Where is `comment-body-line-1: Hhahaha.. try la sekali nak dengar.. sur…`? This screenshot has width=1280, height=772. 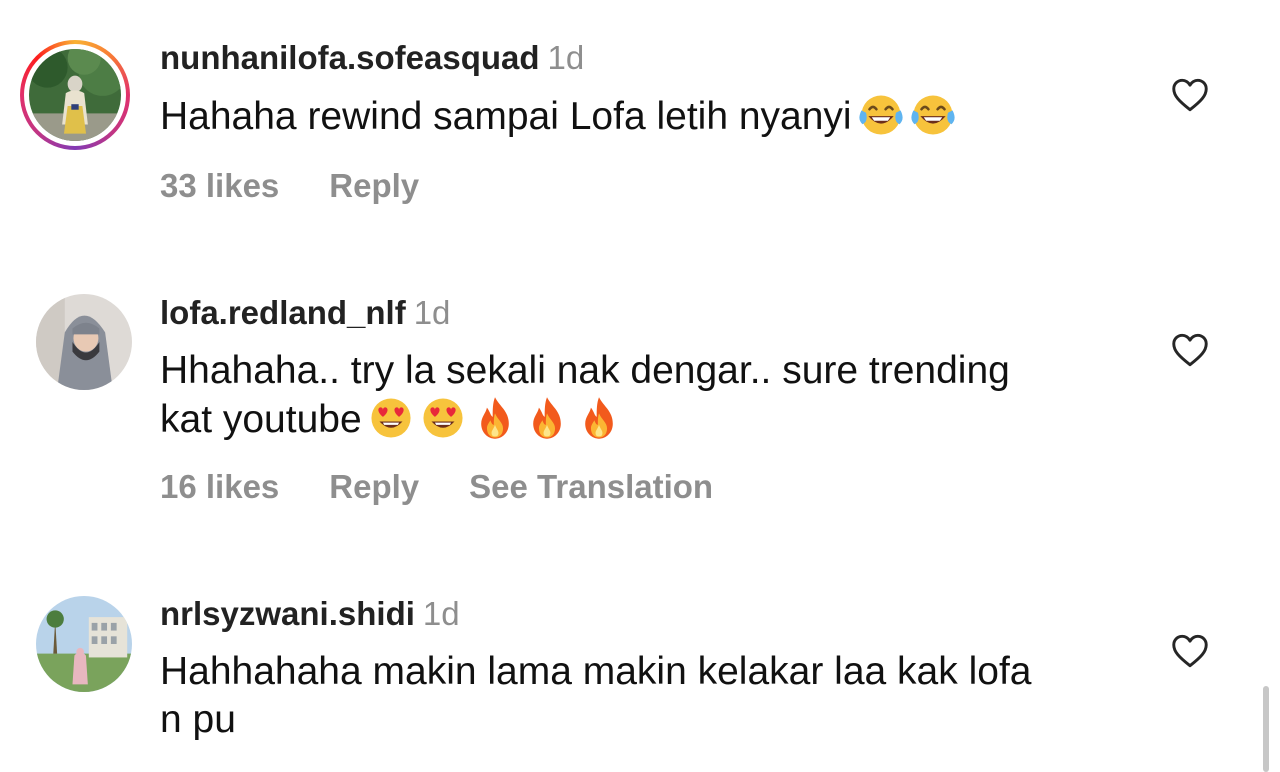 comment-body-line-1: Hhahaha.. try la sekali nak dengar.. sur… is located at coordinates (585, 370).